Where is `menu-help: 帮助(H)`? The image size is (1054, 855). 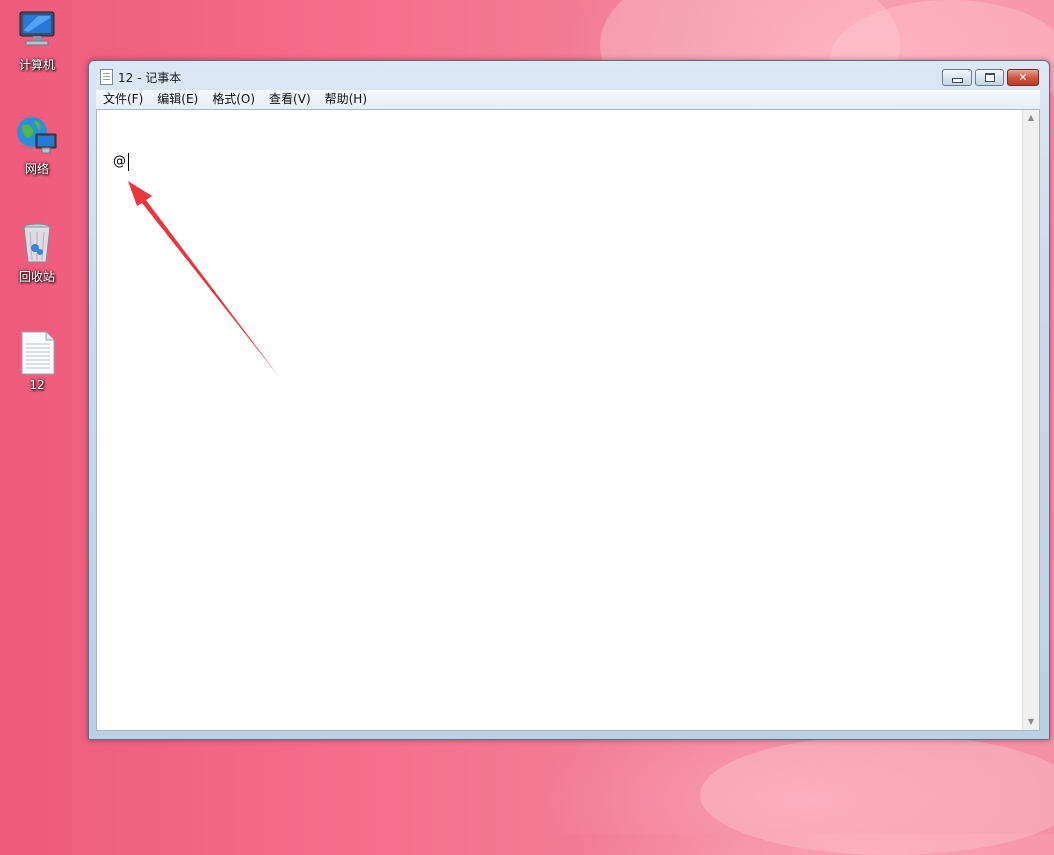
menu-help: 帮助(H) is located at coordinates (346, 99).